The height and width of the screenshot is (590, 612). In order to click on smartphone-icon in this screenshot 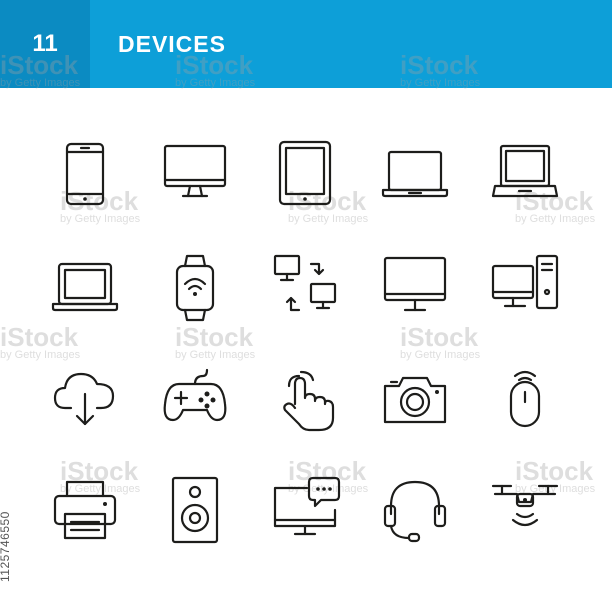, I will do `click(85, 174)`.